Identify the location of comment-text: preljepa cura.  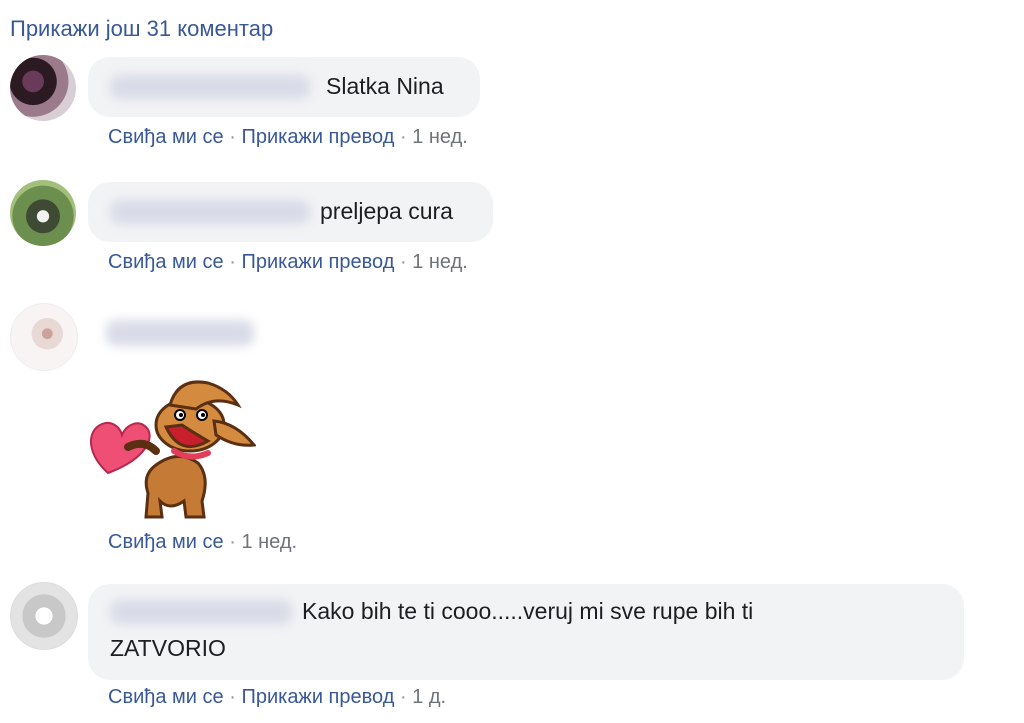
(386, 211).